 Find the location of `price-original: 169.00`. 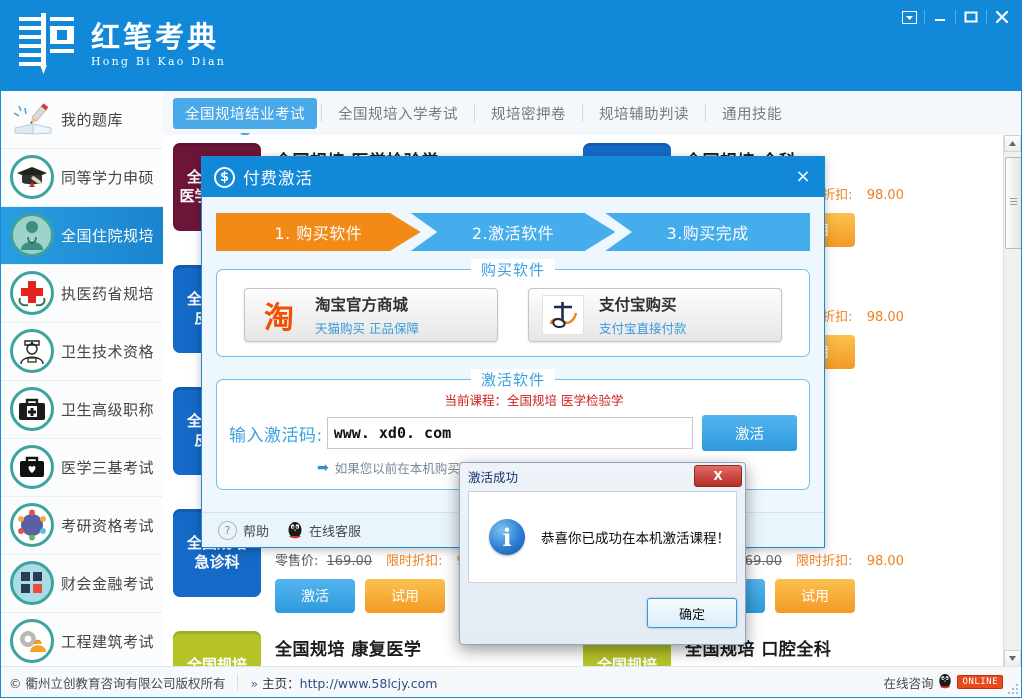

price-original: 169.00 is located at coordinates (349, 561).